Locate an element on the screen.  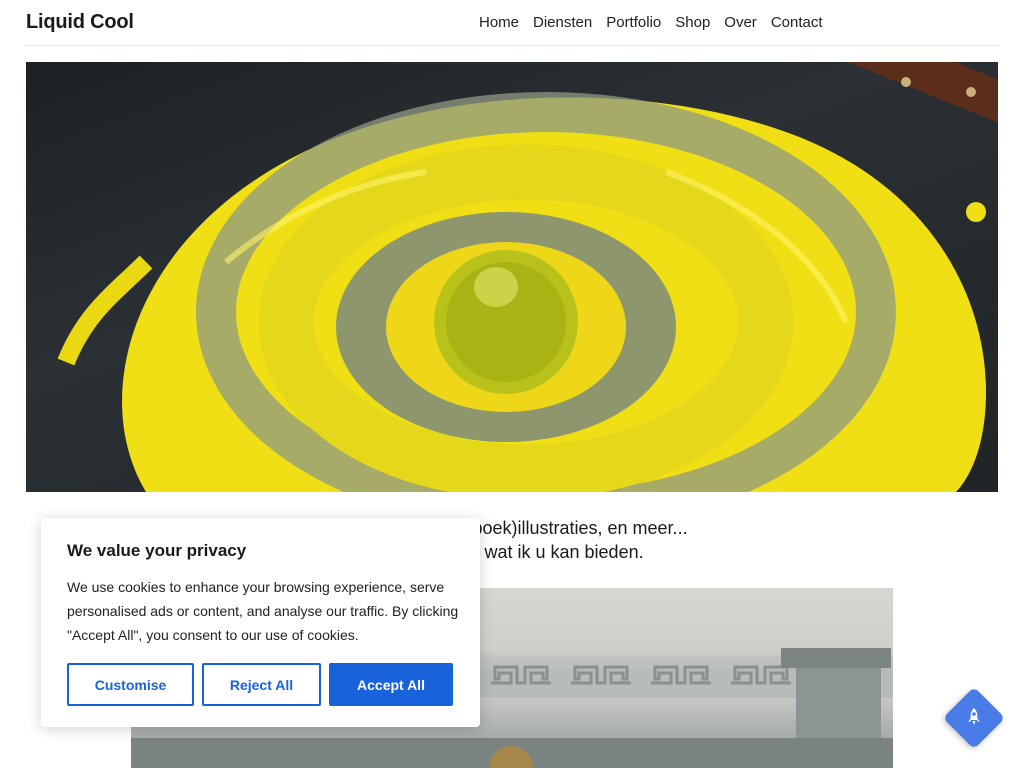
accept-all-button: Accept All is located at coordinates (391, 684).